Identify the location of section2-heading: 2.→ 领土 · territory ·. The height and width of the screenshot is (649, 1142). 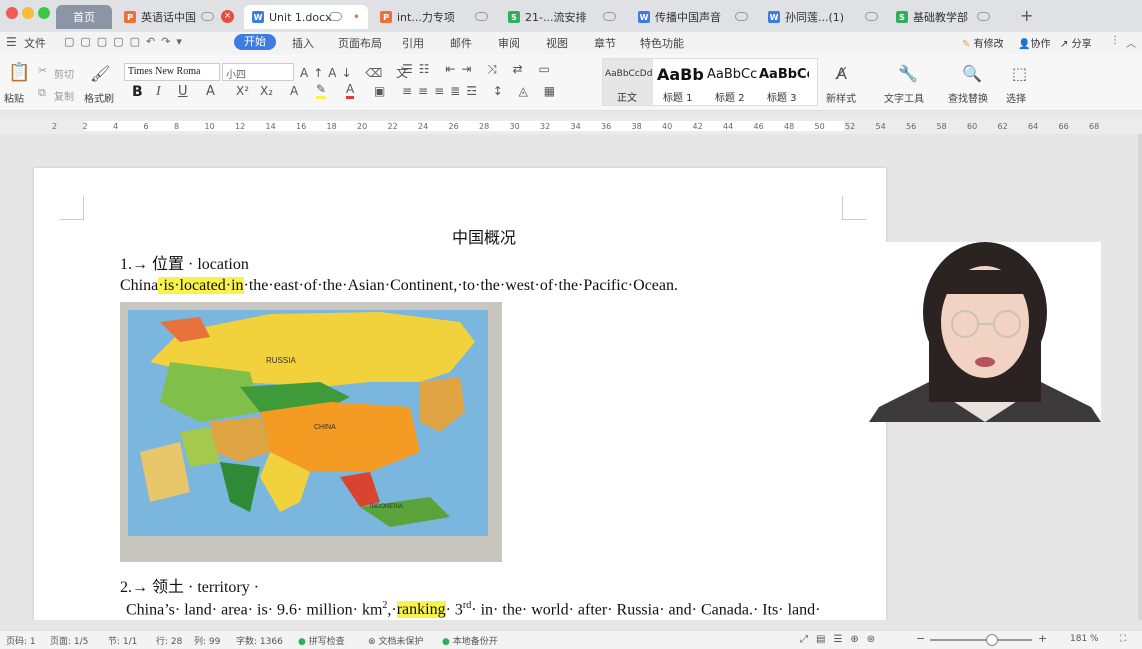
(190, 587).